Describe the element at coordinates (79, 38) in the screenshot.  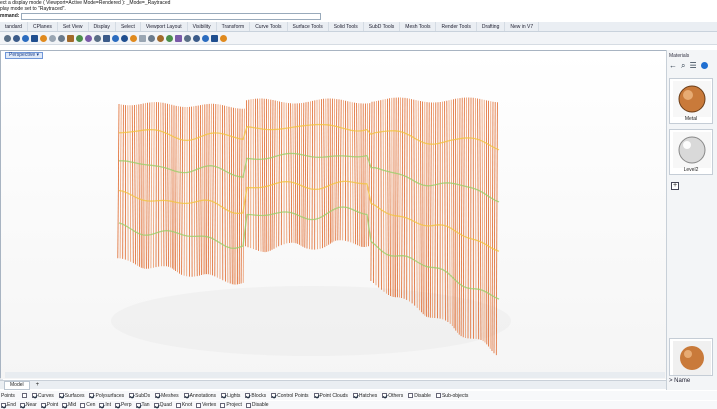
I see `undo-icon` at that location.